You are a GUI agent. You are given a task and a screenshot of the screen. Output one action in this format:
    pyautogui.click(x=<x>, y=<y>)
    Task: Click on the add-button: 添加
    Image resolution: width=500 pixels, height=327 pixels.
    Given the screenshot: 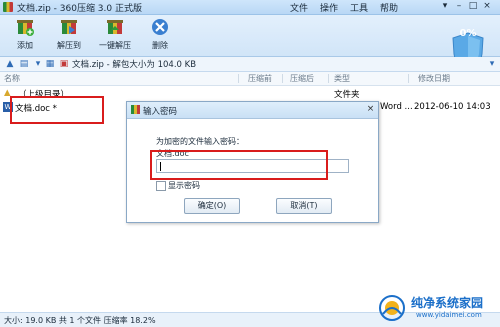 What is the action you would take?
    pyautogui.click(x=25, y=36)
    